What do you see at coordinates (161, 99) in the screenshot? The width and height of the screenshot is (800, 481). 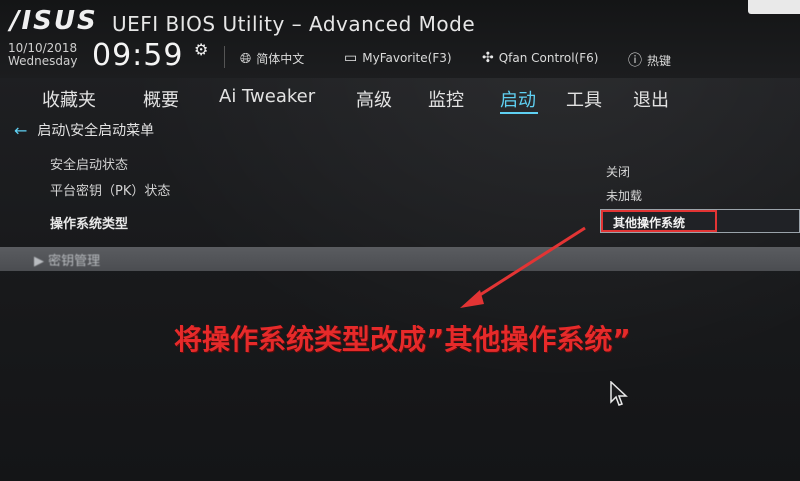 I see `tab-overview: 概要` at bounding box center [161, 99].